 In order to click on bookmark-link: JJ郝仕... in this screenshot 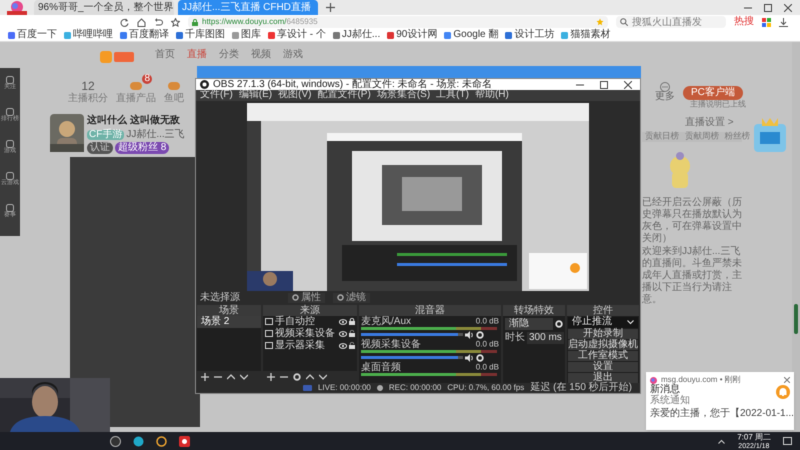, I will do `click(356, 35)`.